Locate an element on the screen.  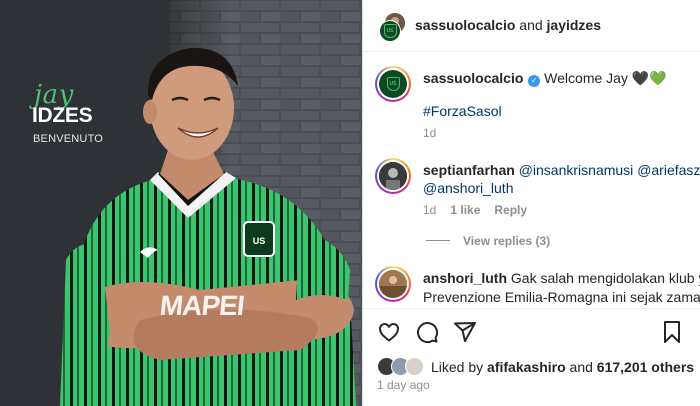
likes-summary: Liked by afifakashiro and 617,201 others is located at coordinates (562, 367).